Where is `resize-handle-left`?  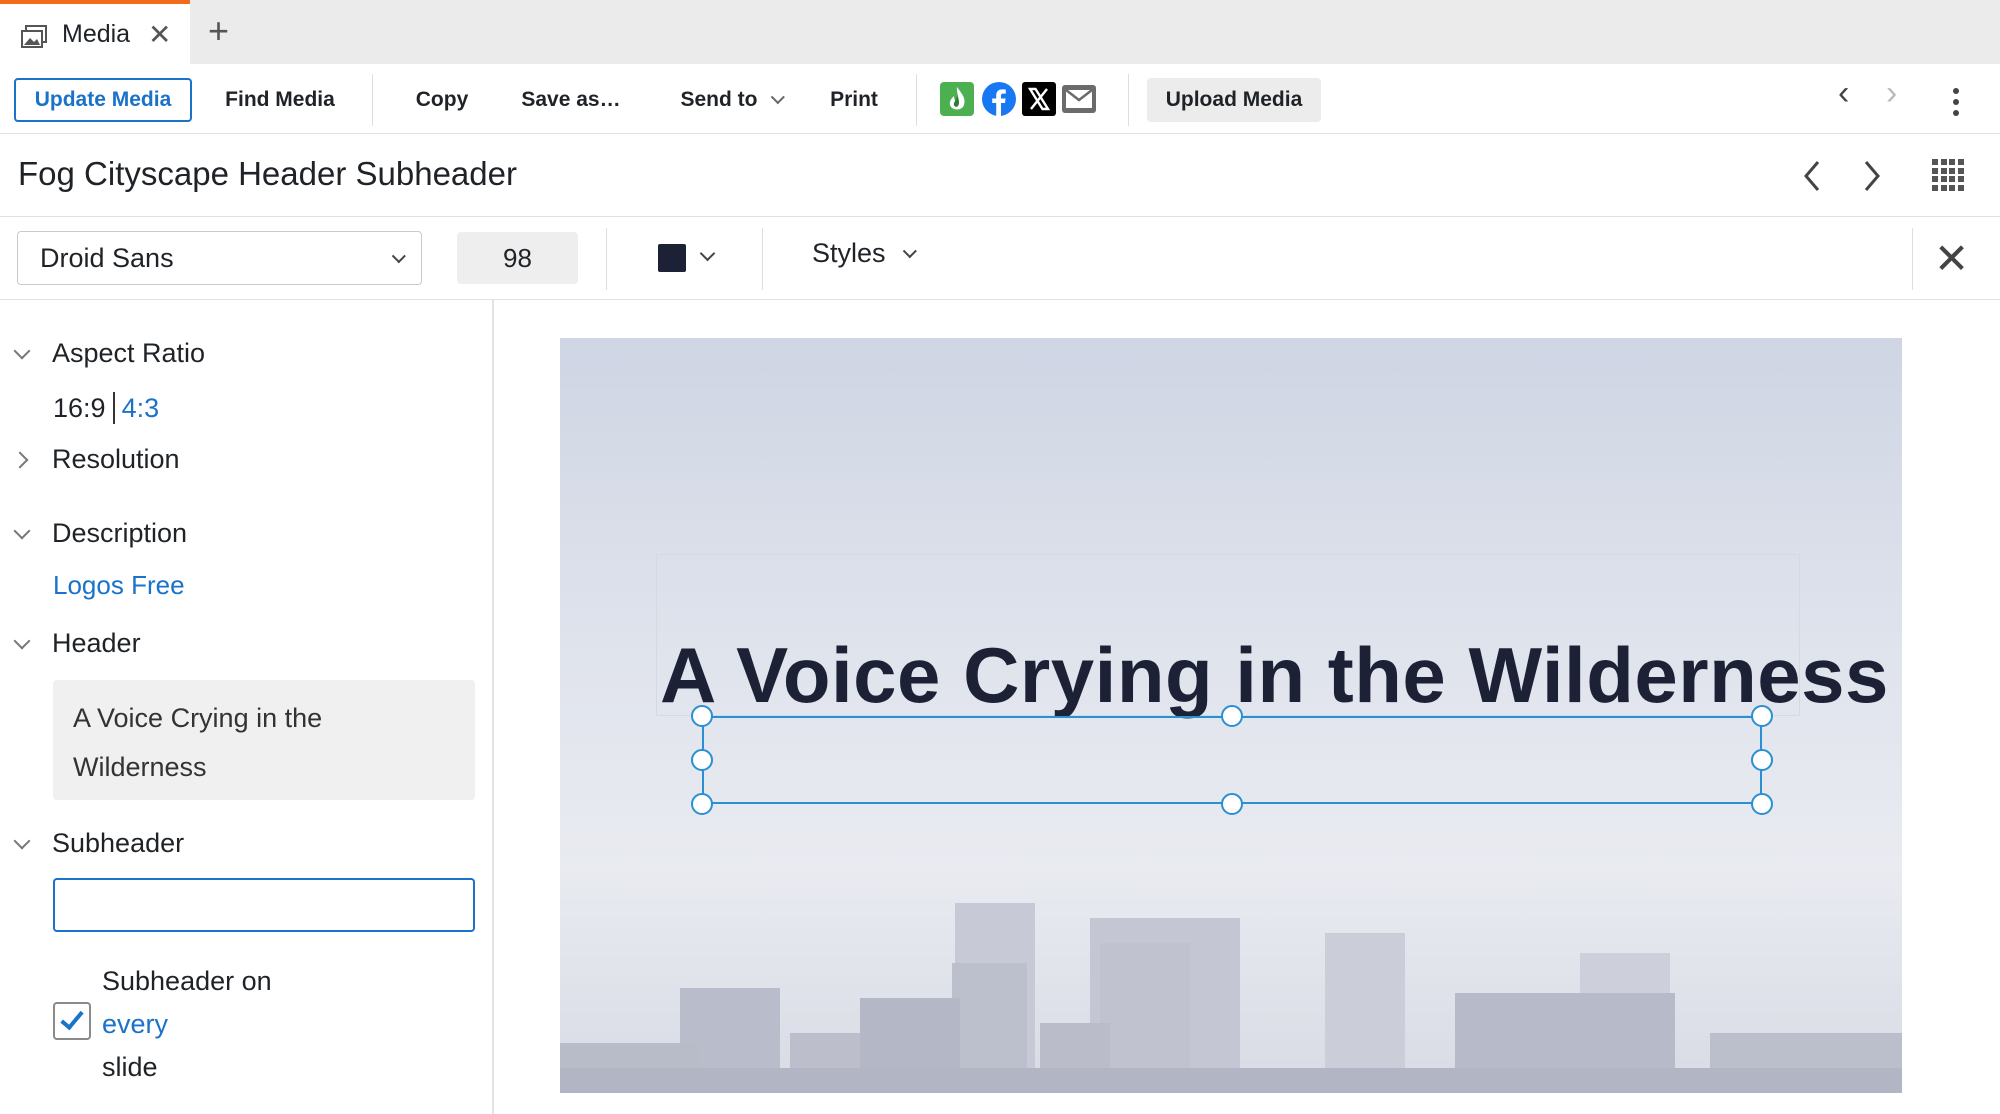
resize-handle-left is located at coordinates (702, 760).